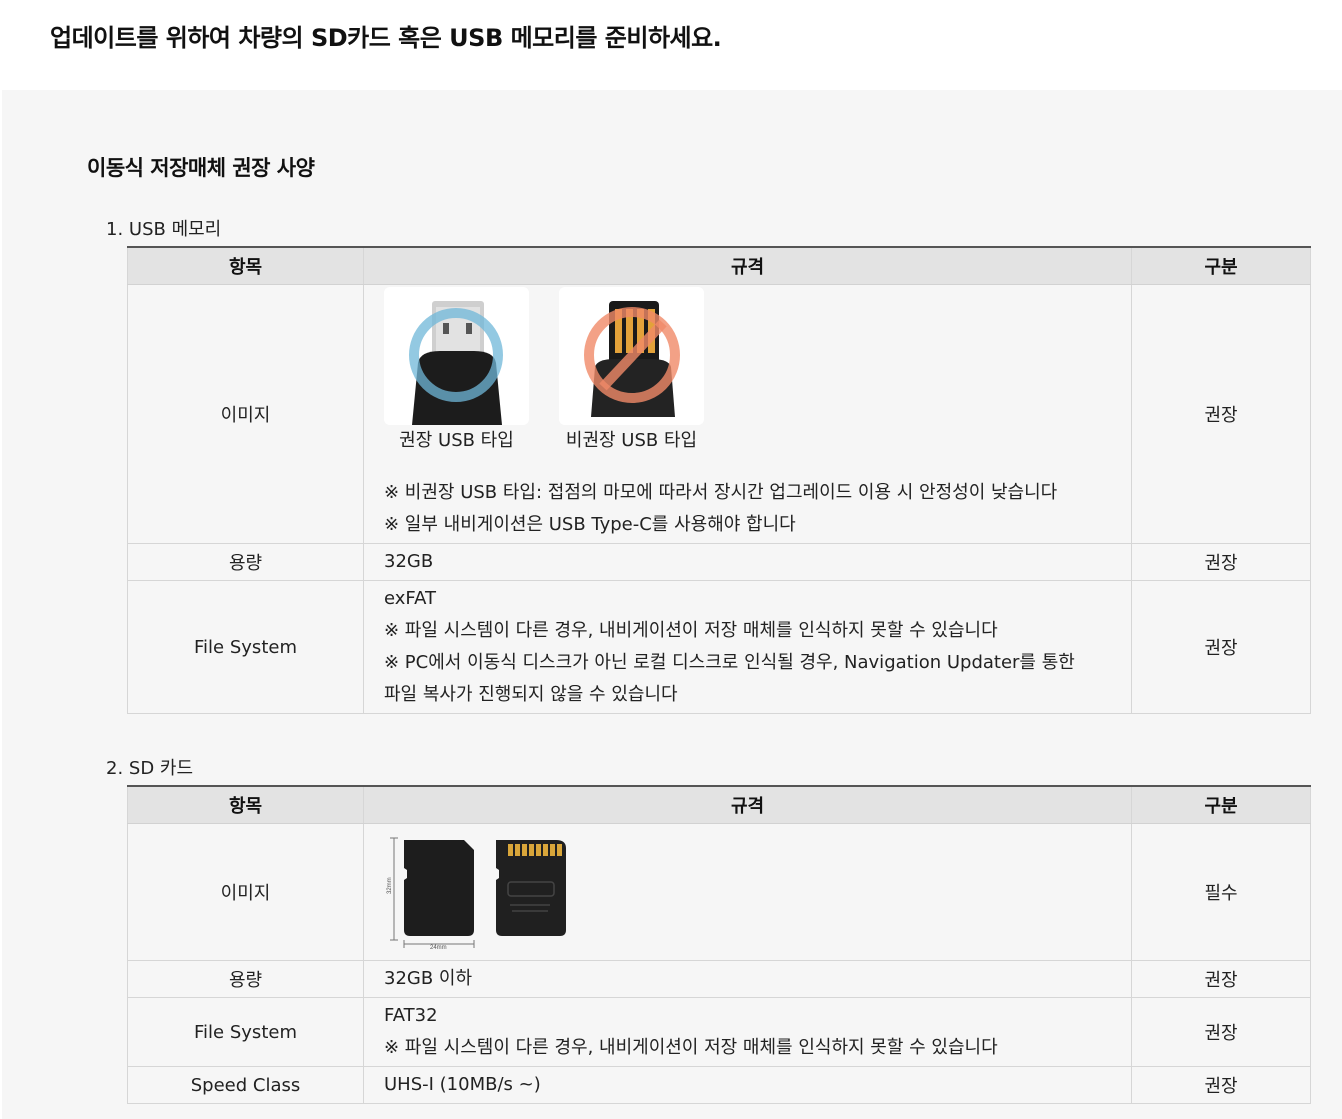  What do you see at coordinates (201, 168) in the screenshot?
I see `section-title: 이동식 저장매체 권장 사양` at bounding box center [201, 168].